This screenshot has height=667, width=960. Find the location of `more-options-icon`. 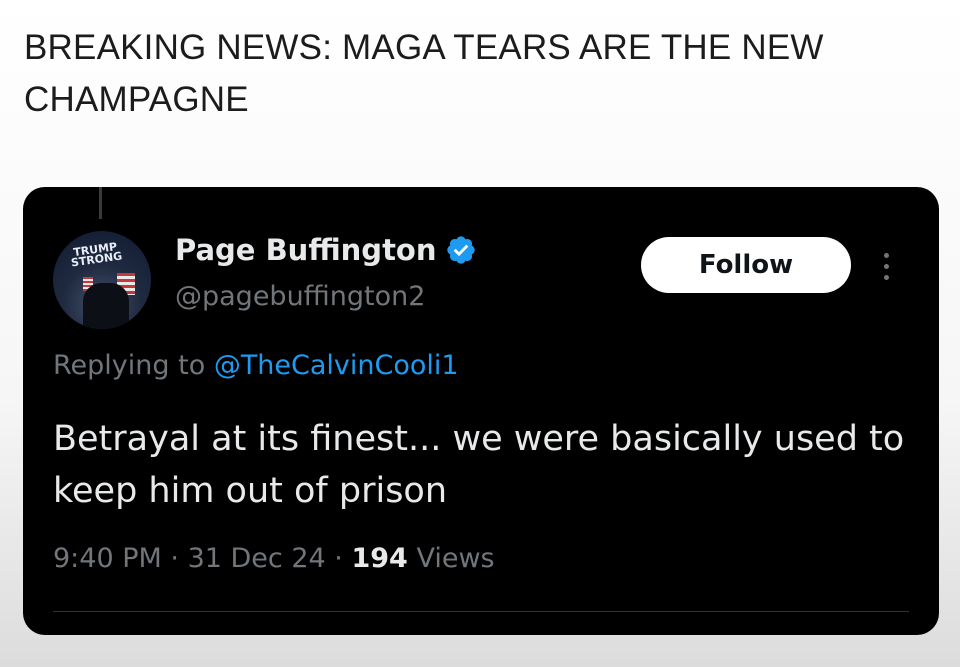

more-options-icon is located at coordinates (886, 268).